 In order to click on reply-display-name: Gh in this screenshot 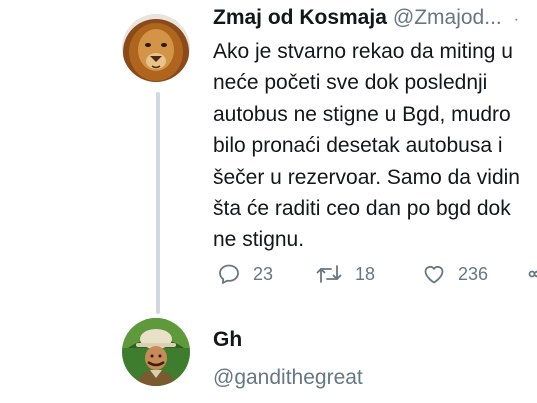, I will do `click(288, 343)`.